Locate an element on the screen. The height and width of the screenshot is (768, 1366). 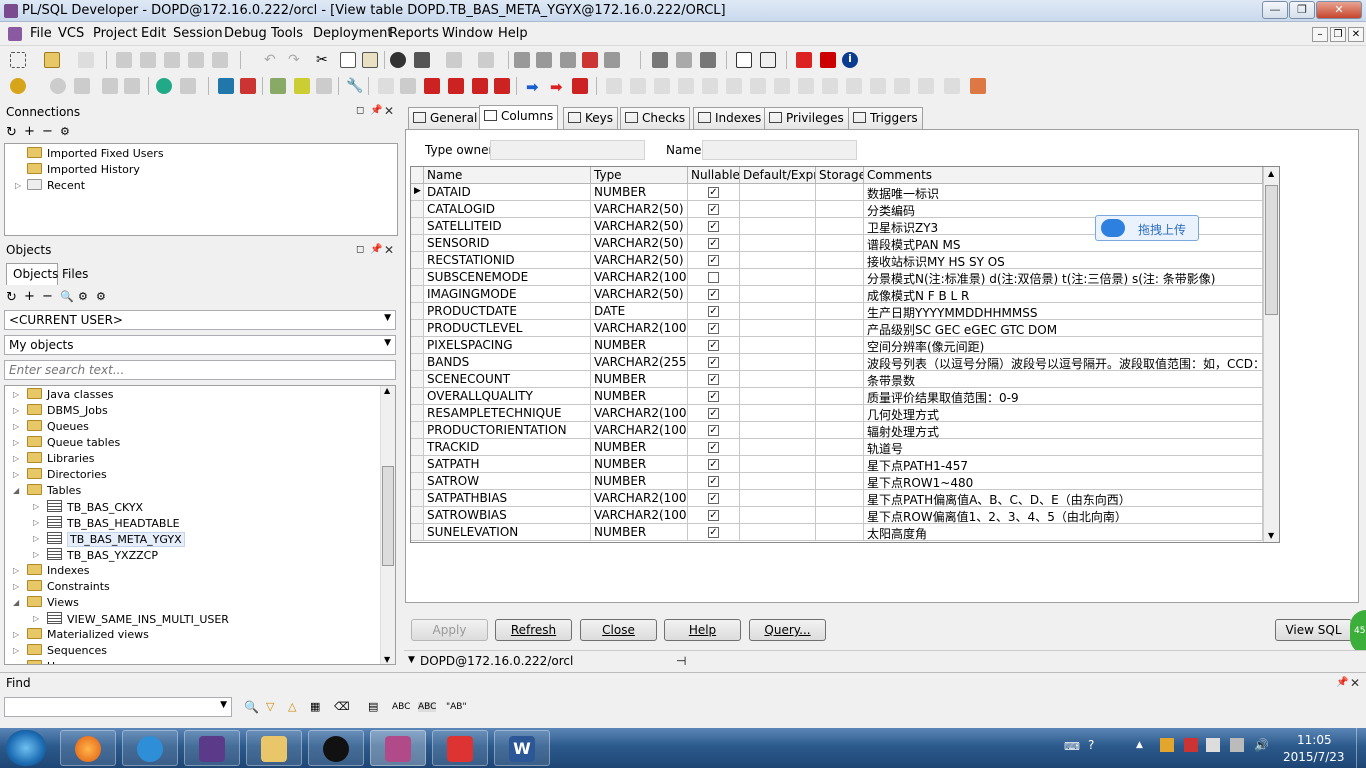
user-combo: <CURRENT USER> ▼ is located at coordinates (200, 320).